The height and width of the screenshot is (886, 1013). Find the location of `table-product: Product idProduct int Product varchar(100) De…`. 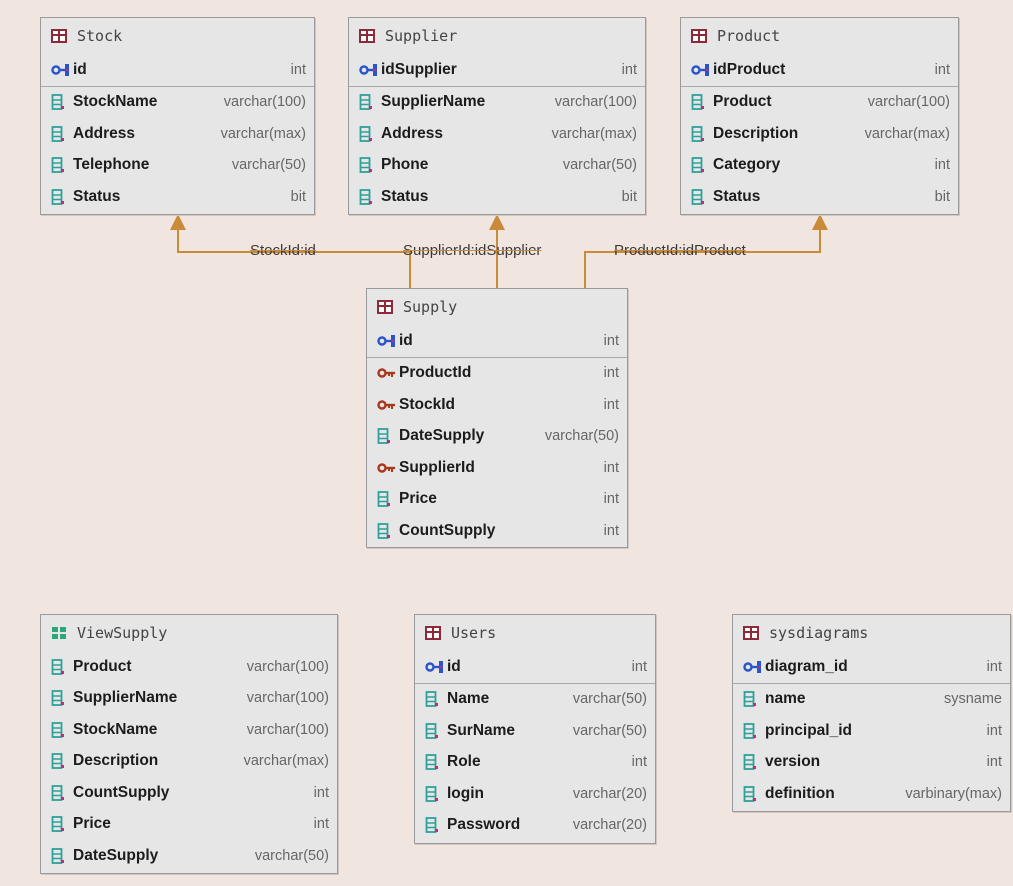

table-product: Product idProduct int Product varchar(100) De… is located at coordinates (819, 116).